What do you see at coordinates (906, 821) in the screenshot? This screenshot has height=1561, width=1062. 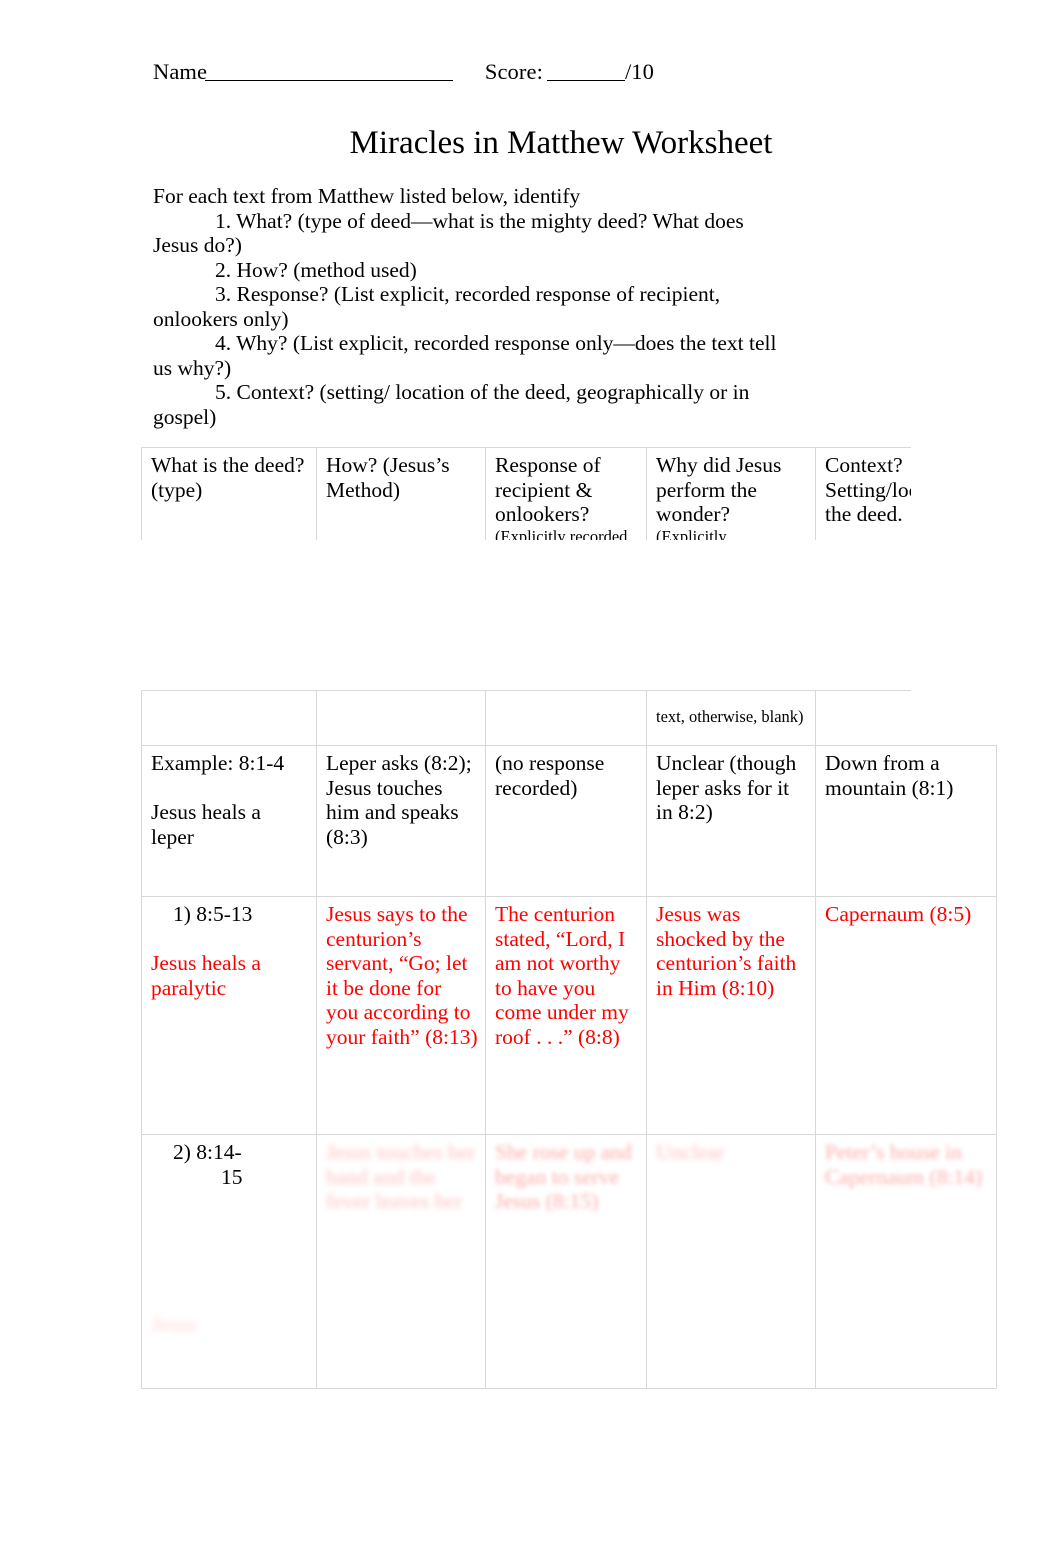 I see `row-example-cell-context: Down from a mountain (8:1)` at bounding box center [906, 821].